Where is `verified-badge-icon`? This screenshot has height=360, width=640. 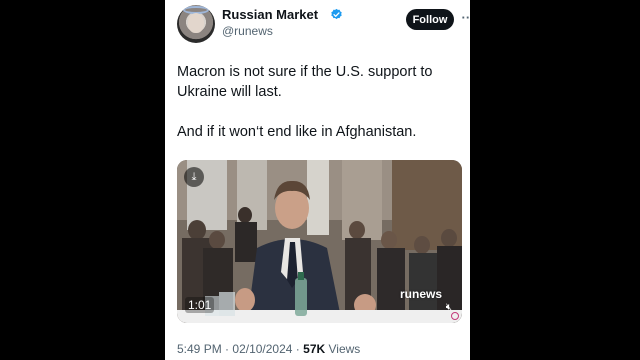
verified-badge-icon is located at coordinates (336, 14).